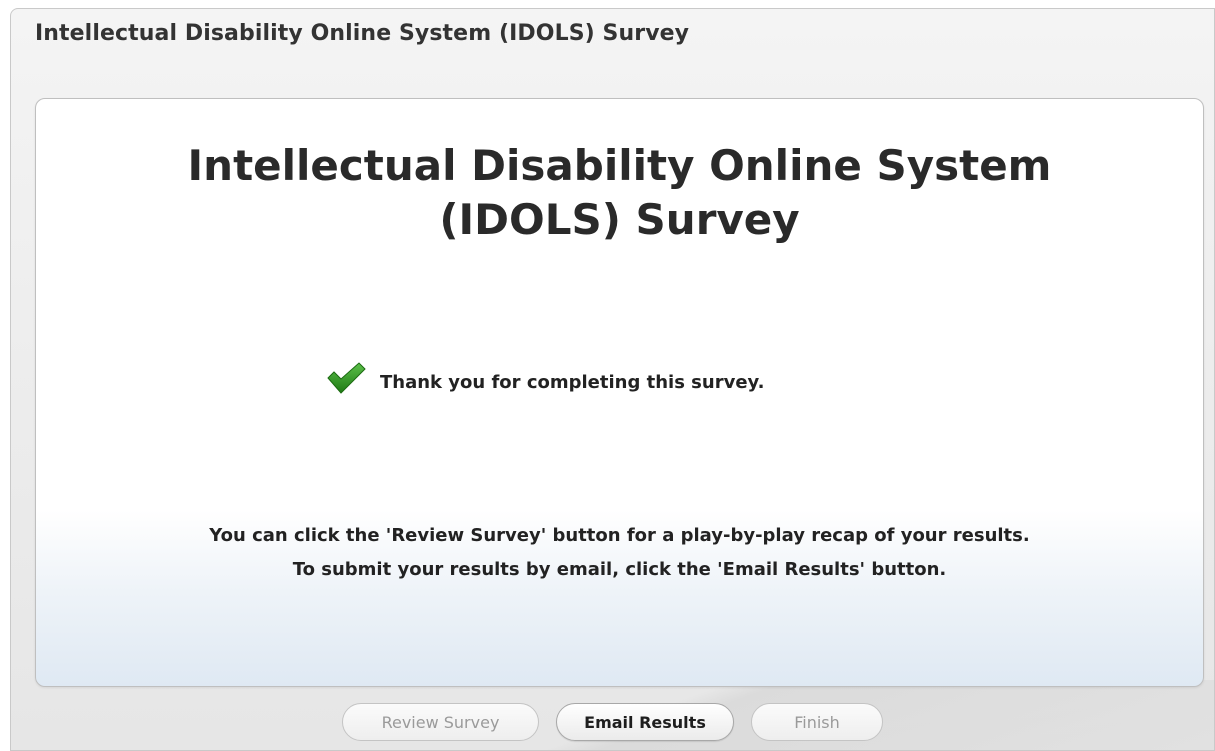  What do you see at coordinates (572, 382) in the screenshot?
I see `thank-you-text: Thank you for completing this survey.` at bounding box center [572, 382].